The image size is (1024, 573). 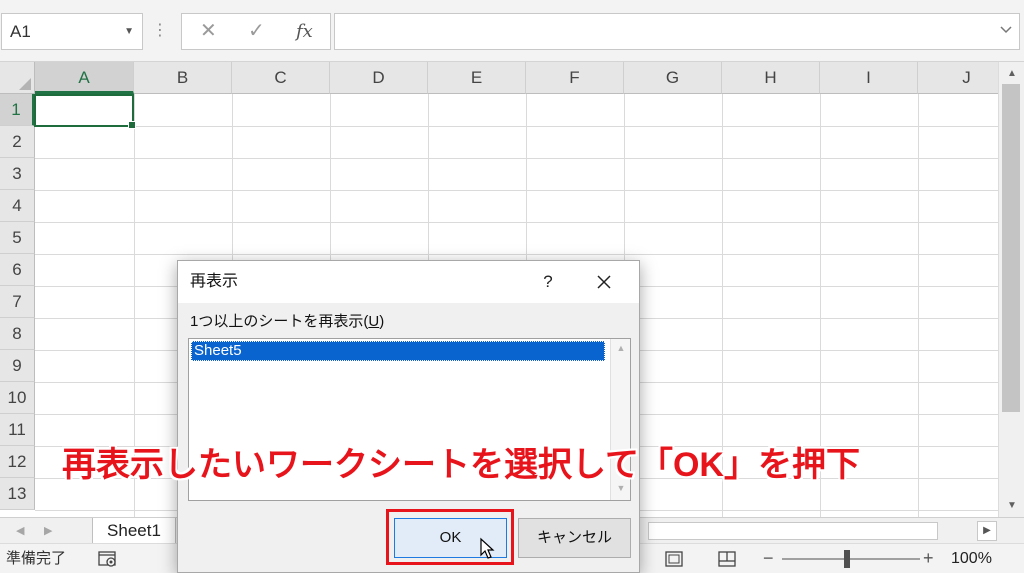 I want to click on cancel-button: キャンセル, so click(x=574, y=538).